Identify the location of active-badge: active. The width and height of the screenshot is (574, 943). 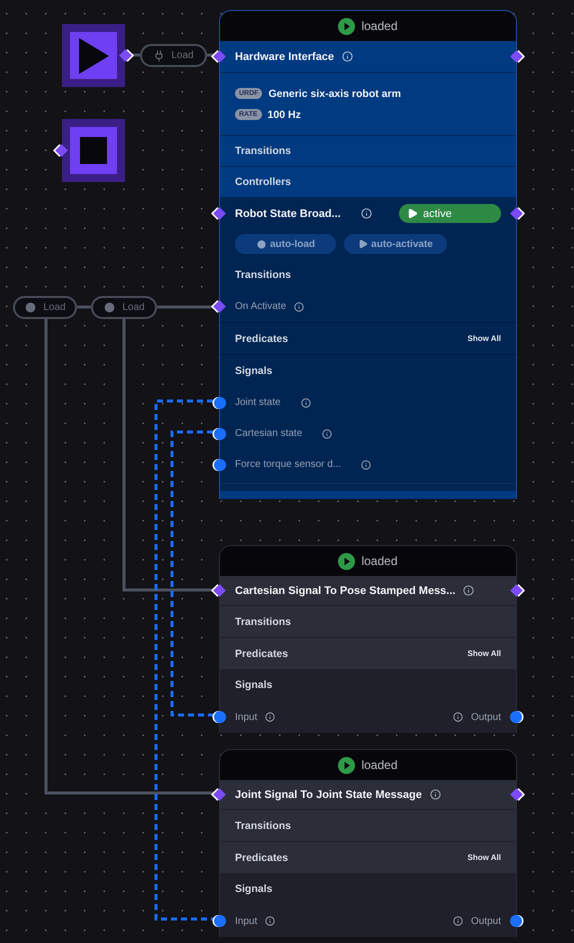
(450, 213).